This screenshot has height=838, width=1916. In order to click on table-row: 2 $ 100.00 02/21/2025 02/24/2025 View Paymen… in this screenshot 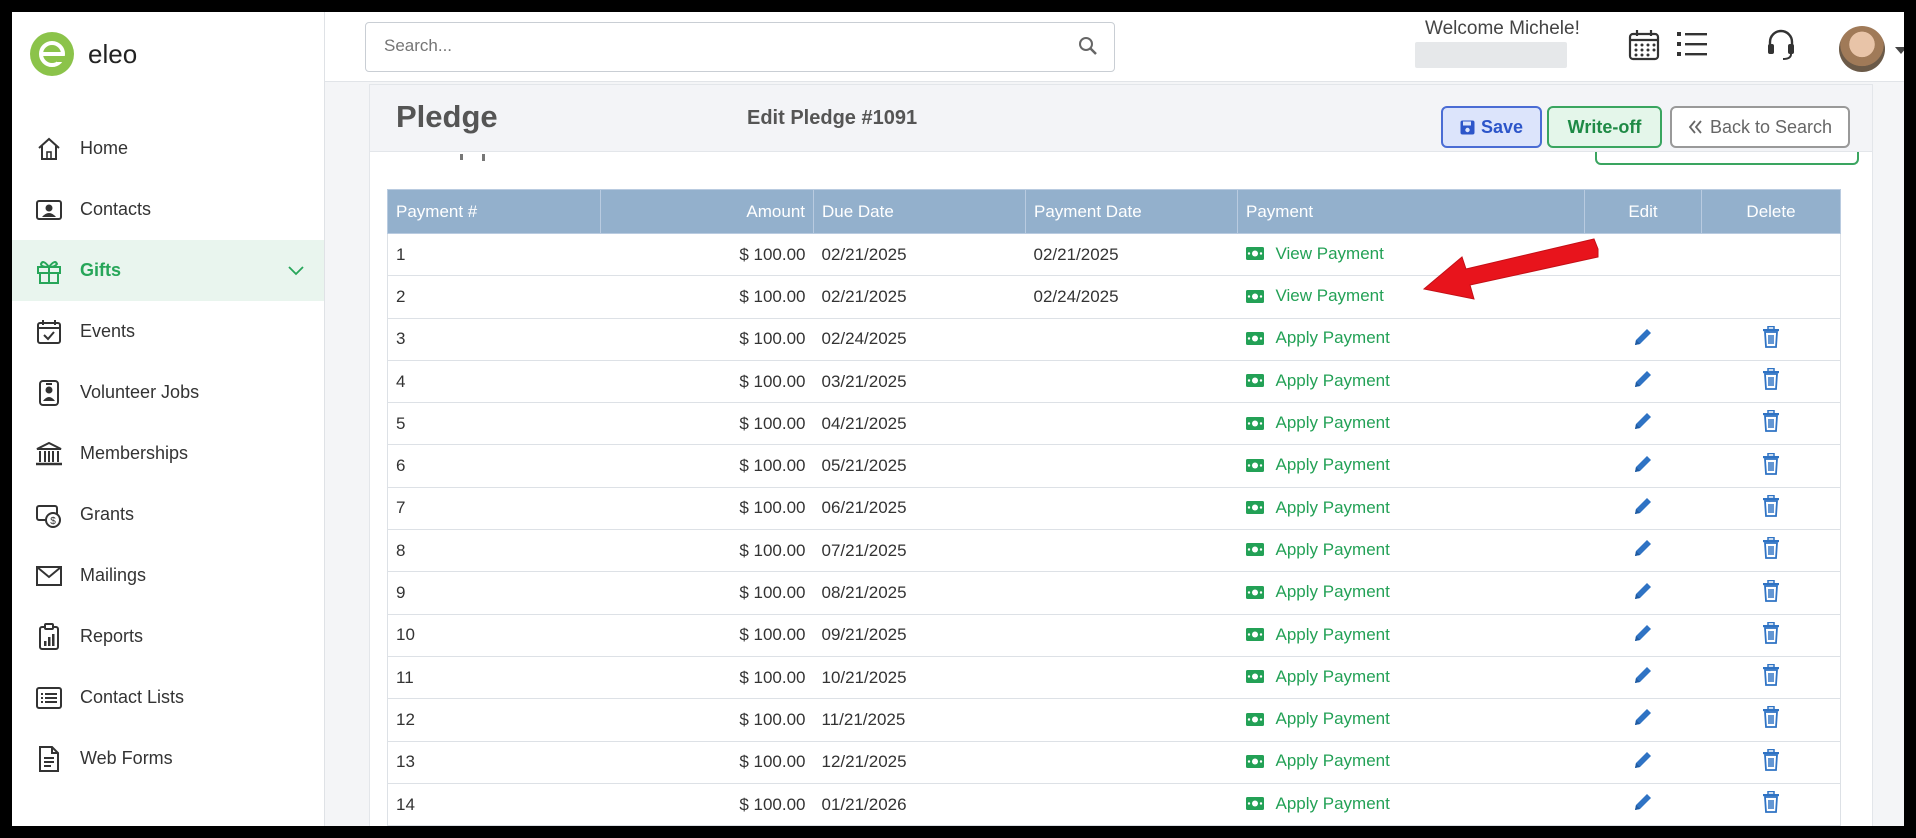, I will do `click(1114, 297)`.